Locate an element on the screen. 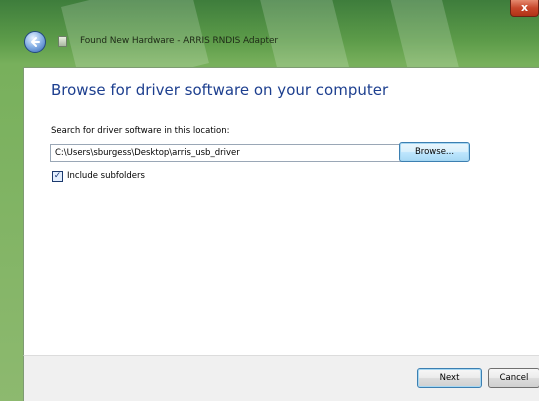 Image resolution: width=539 pixels, height=401 pixels. next-button: Next is located at coordinates (449, 378).